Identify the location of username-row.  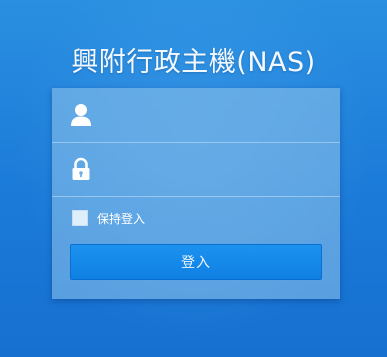
(196, 115).